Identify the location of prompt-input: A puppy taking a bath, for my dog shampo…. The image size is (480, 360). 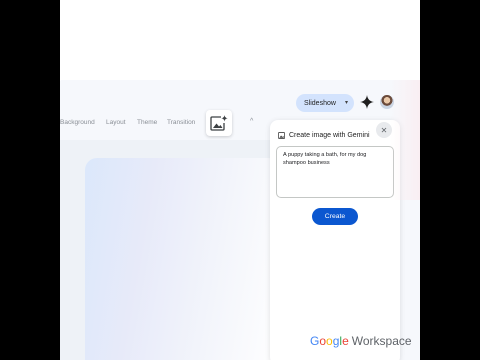
(335, 172).